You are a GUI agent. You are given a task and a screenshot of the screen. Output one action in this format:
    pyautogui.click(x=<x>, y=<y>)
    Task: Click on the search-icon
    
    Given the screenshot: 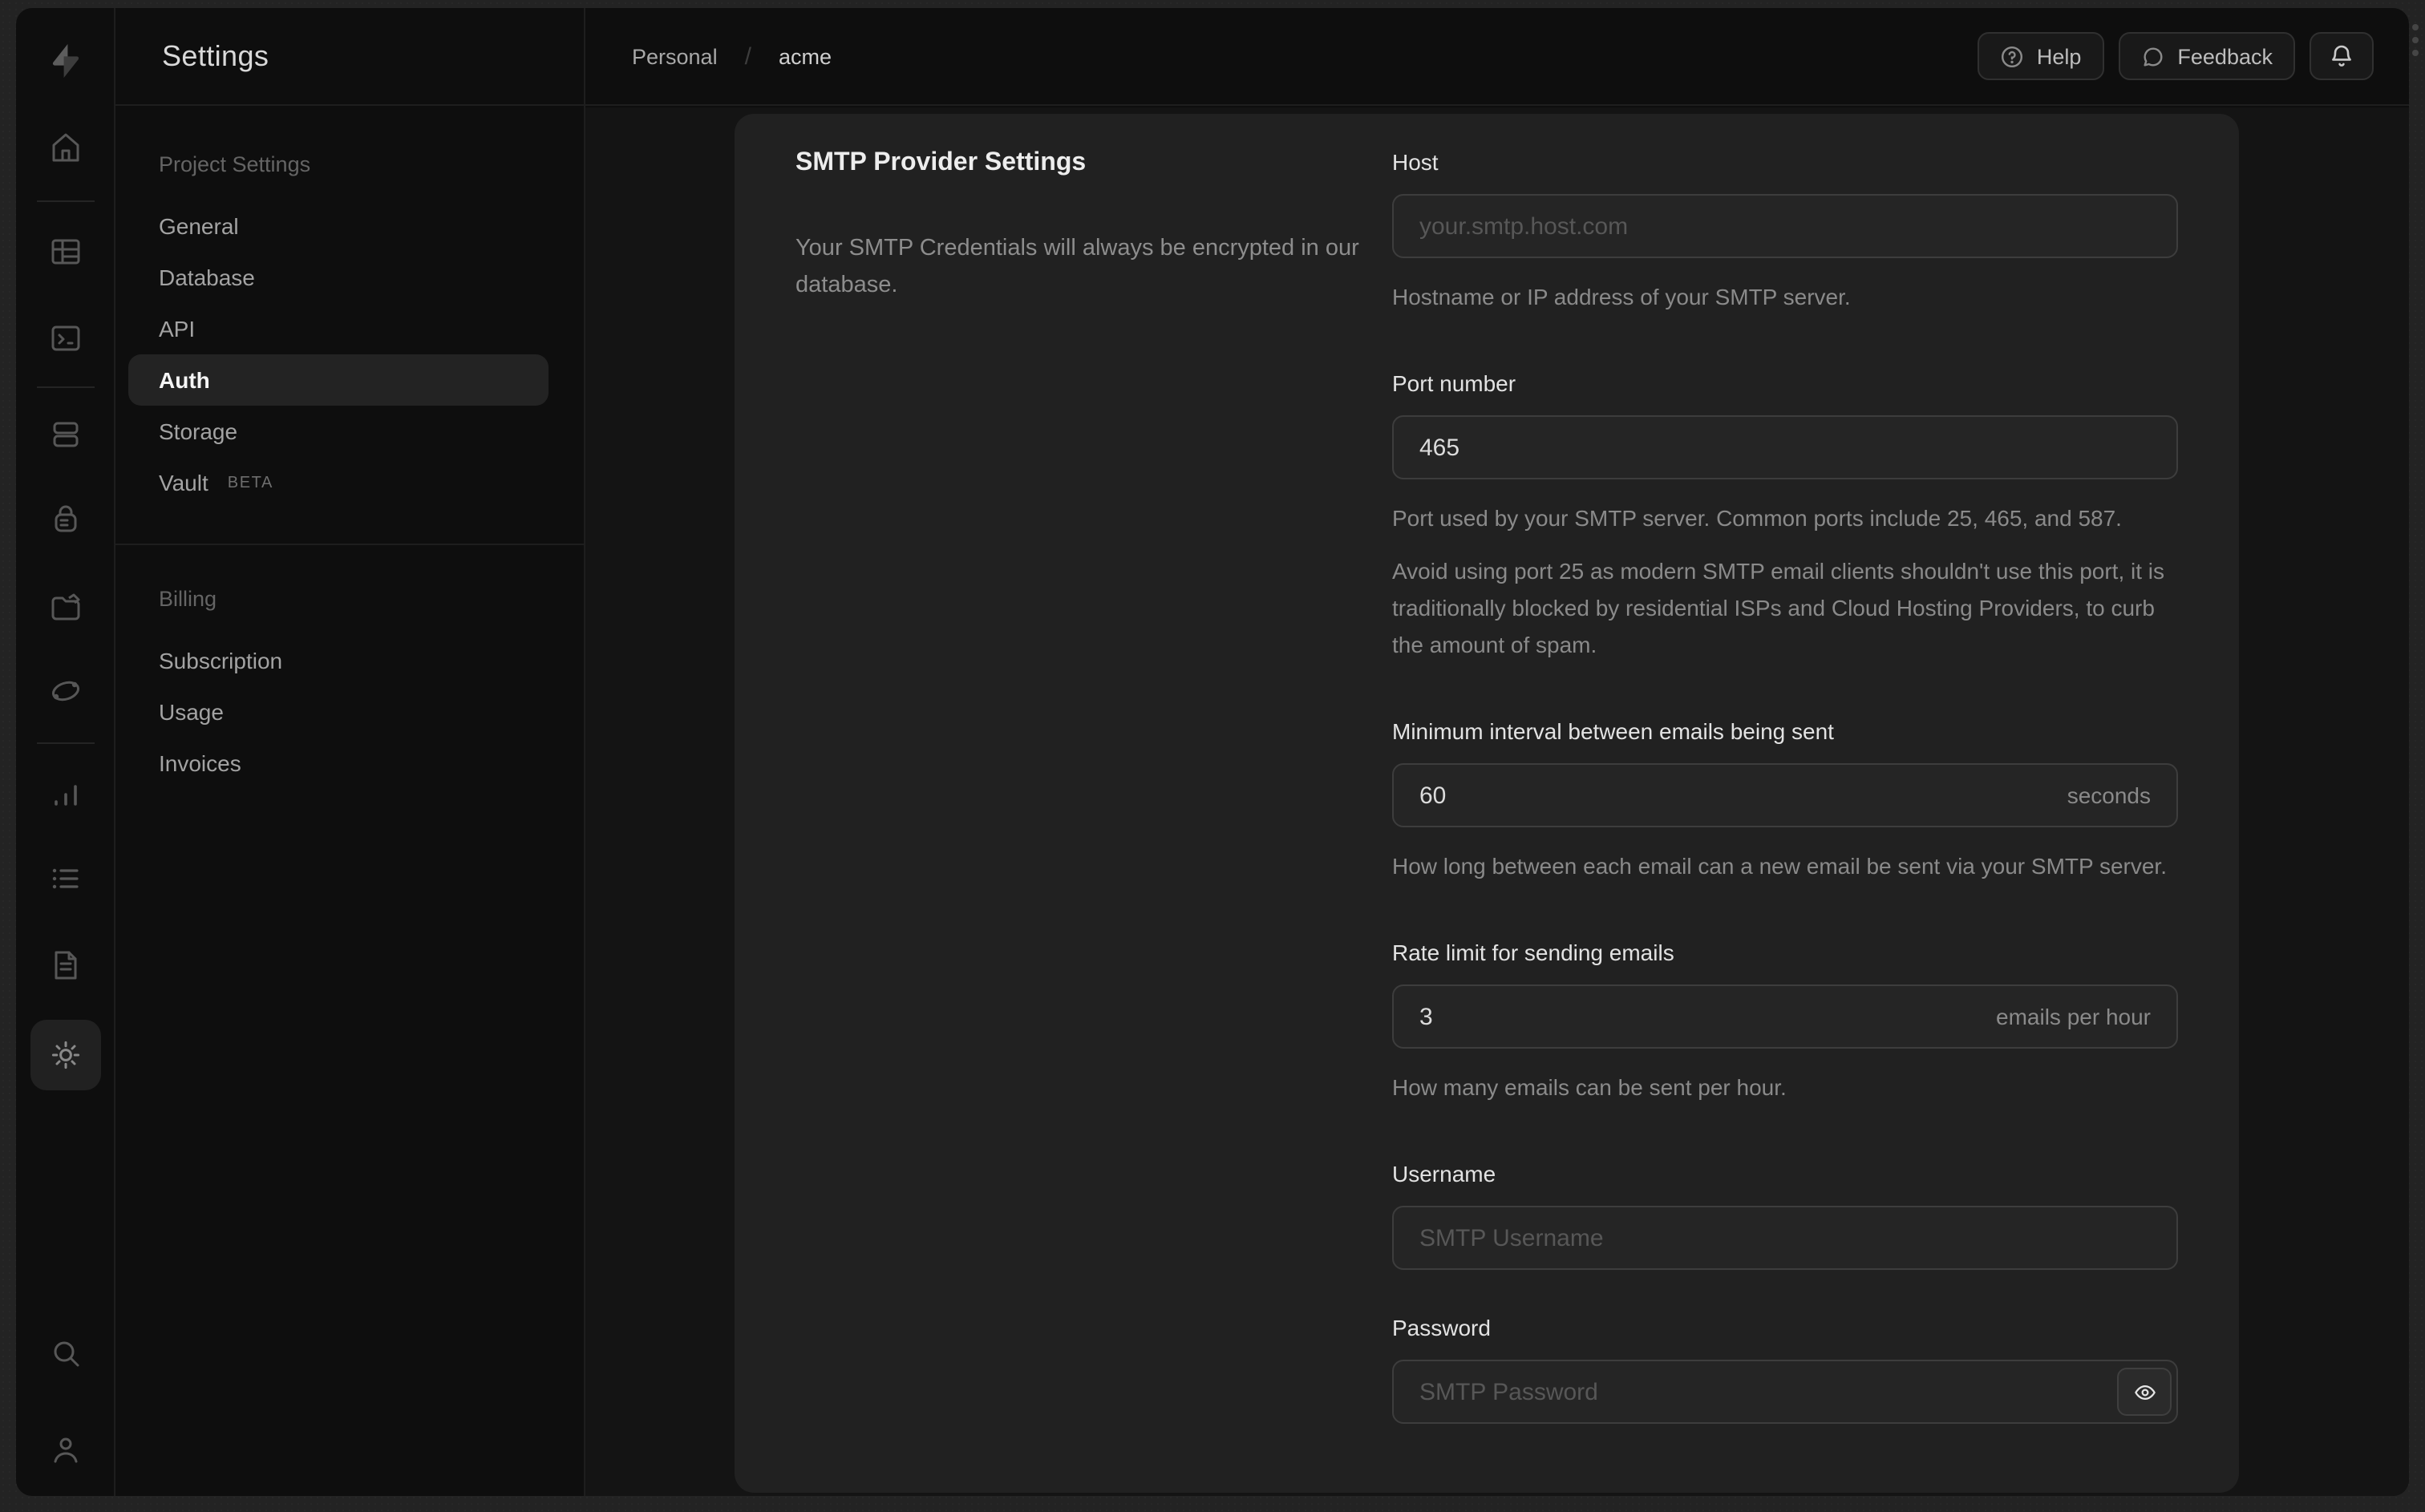 What is the action you would take?
    pyautogui.click(x=65, y=1353)
    